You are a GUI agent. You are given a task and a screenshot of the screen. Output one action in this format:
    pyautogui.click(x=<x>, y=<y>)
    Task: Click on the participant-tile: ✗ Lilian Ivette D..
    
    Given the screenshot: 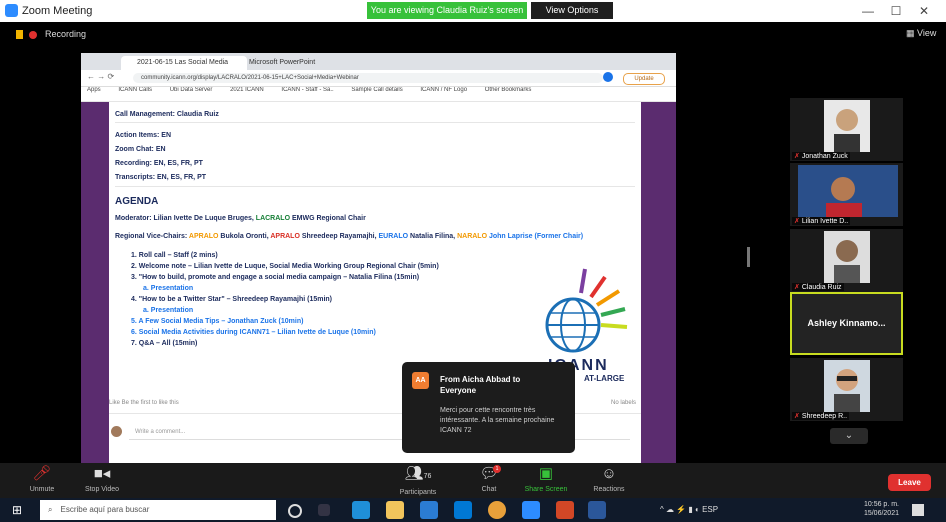 What is the action you would take?
    pyautogui.click(x=846, y=194)
    